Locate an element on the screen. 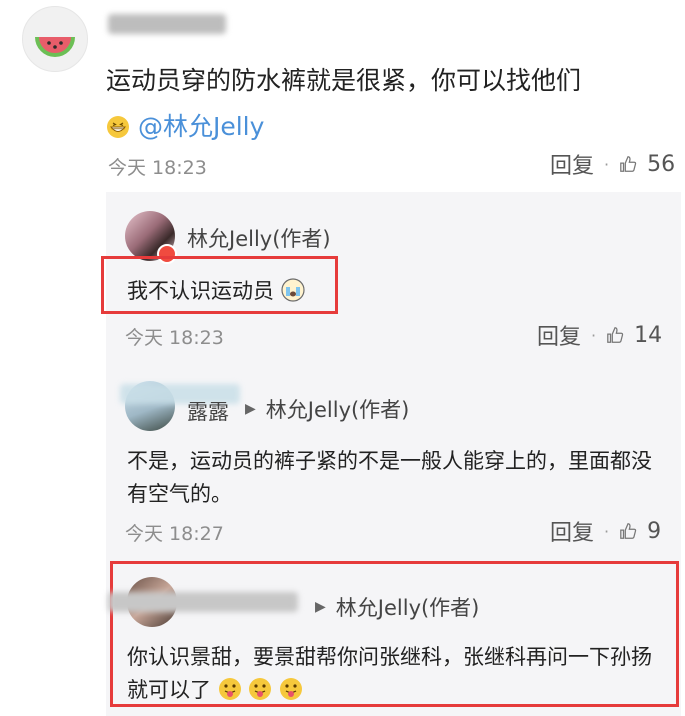 The width and height of the screenshot is (685, 716). reply-1-like-count: 14 is located at coordinates (648, 335).